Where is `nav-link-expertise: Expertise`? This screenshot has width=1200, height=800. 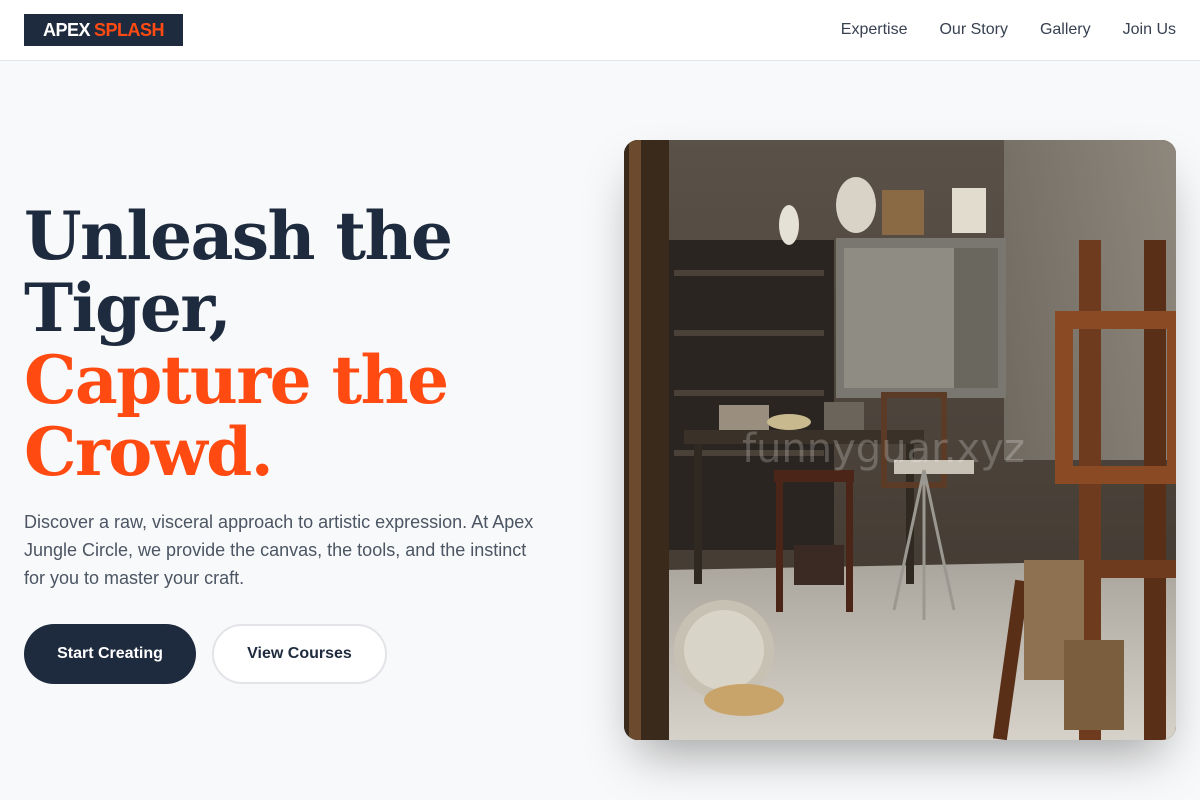 nav-link-expertise: Expertise is located at coordinates (874, 30).